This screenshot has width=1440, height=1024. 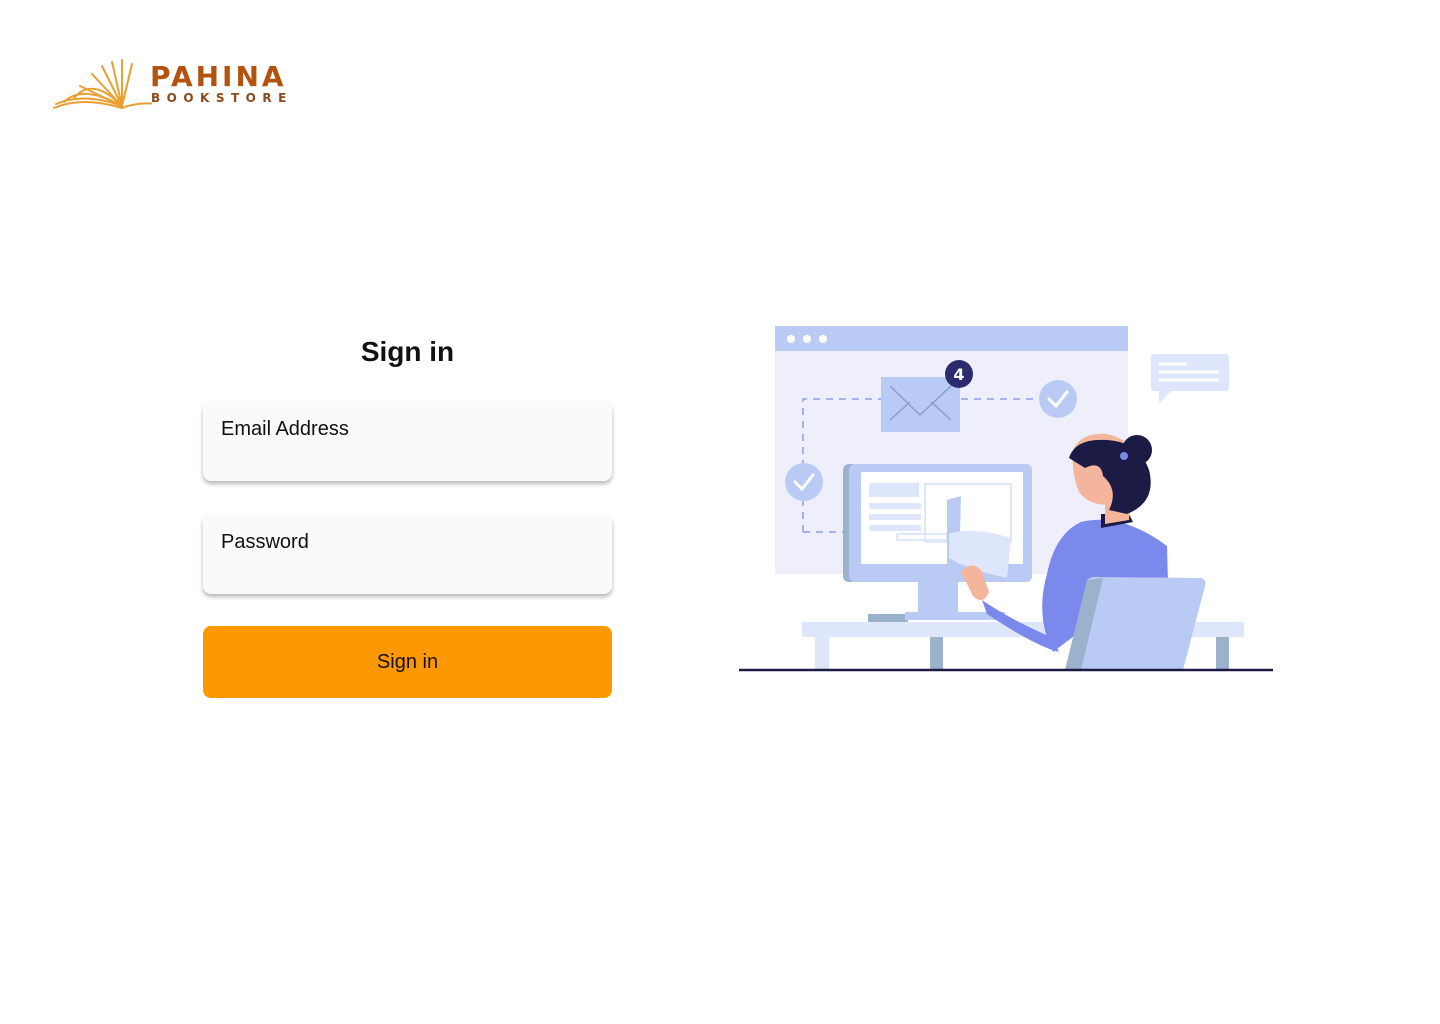 What do you see at coordinates (407, 351) in the screenshot?
I see `page-title: Sign in` at bounding box center [407, 351].